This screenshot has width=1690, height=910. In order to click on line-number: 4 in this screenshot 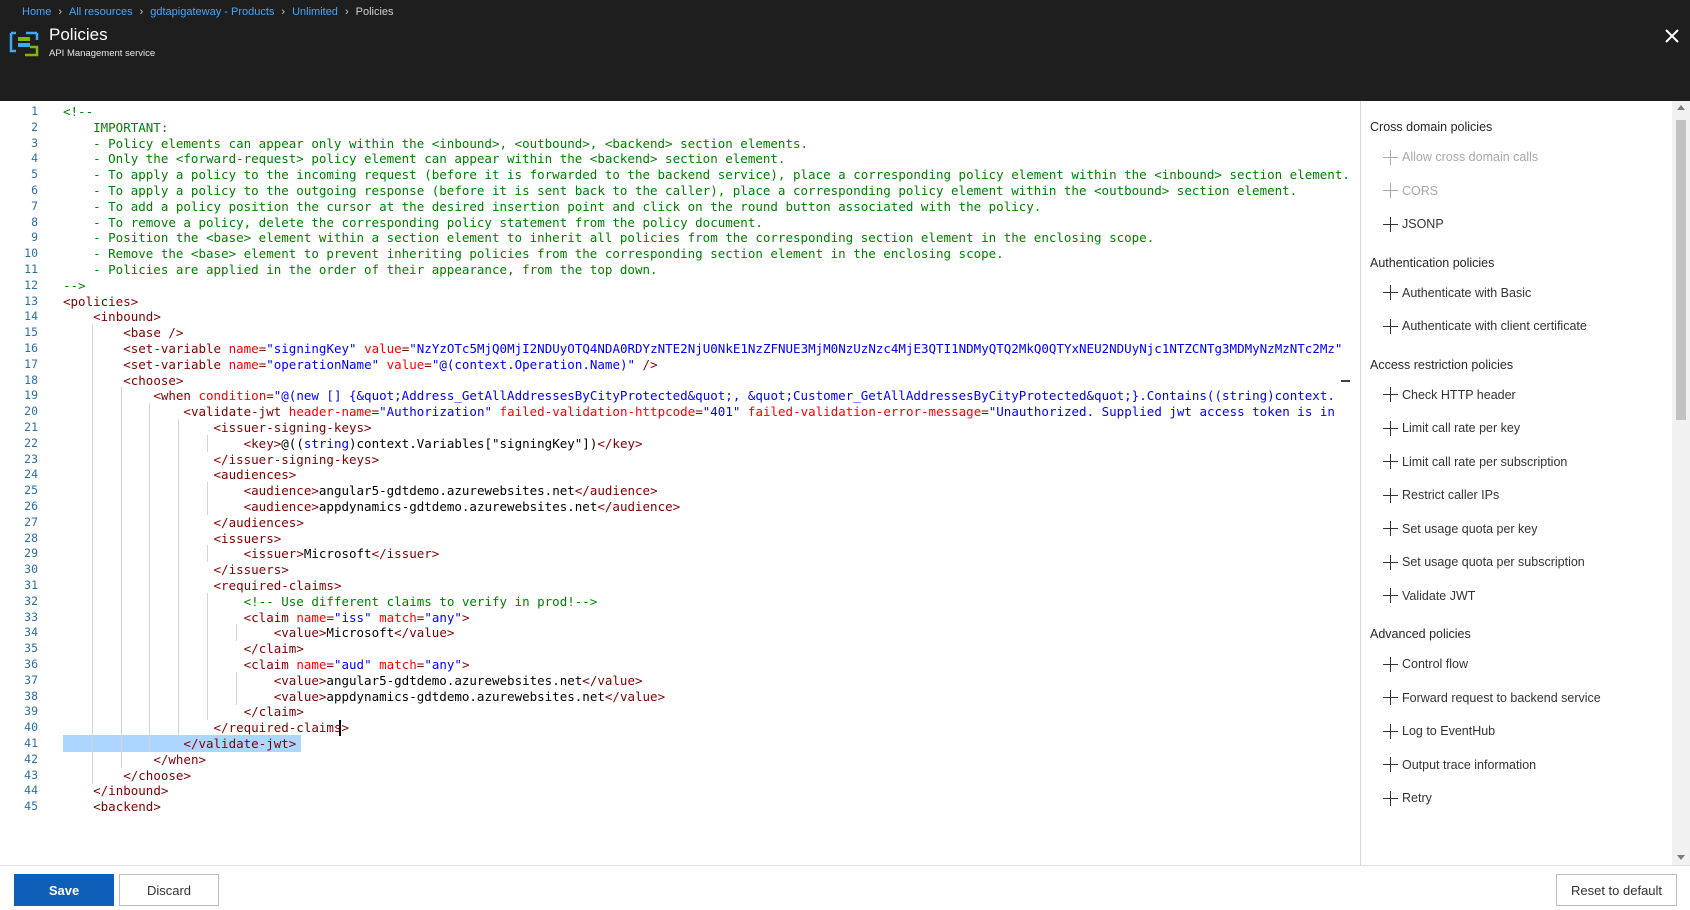, I will do `click(34, 158)`.